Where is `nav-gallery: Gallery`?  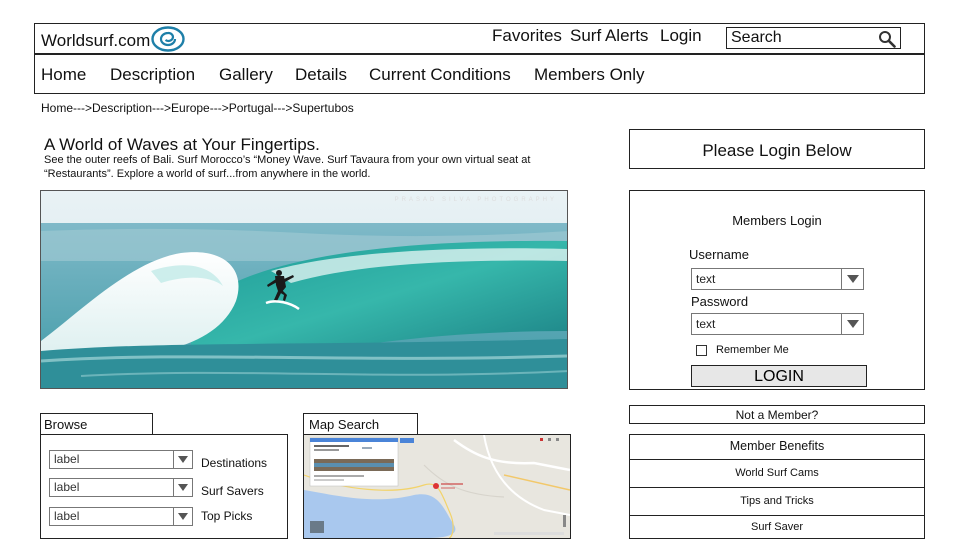
nav-gallery: Gallery is located at coordinates (246, 75).